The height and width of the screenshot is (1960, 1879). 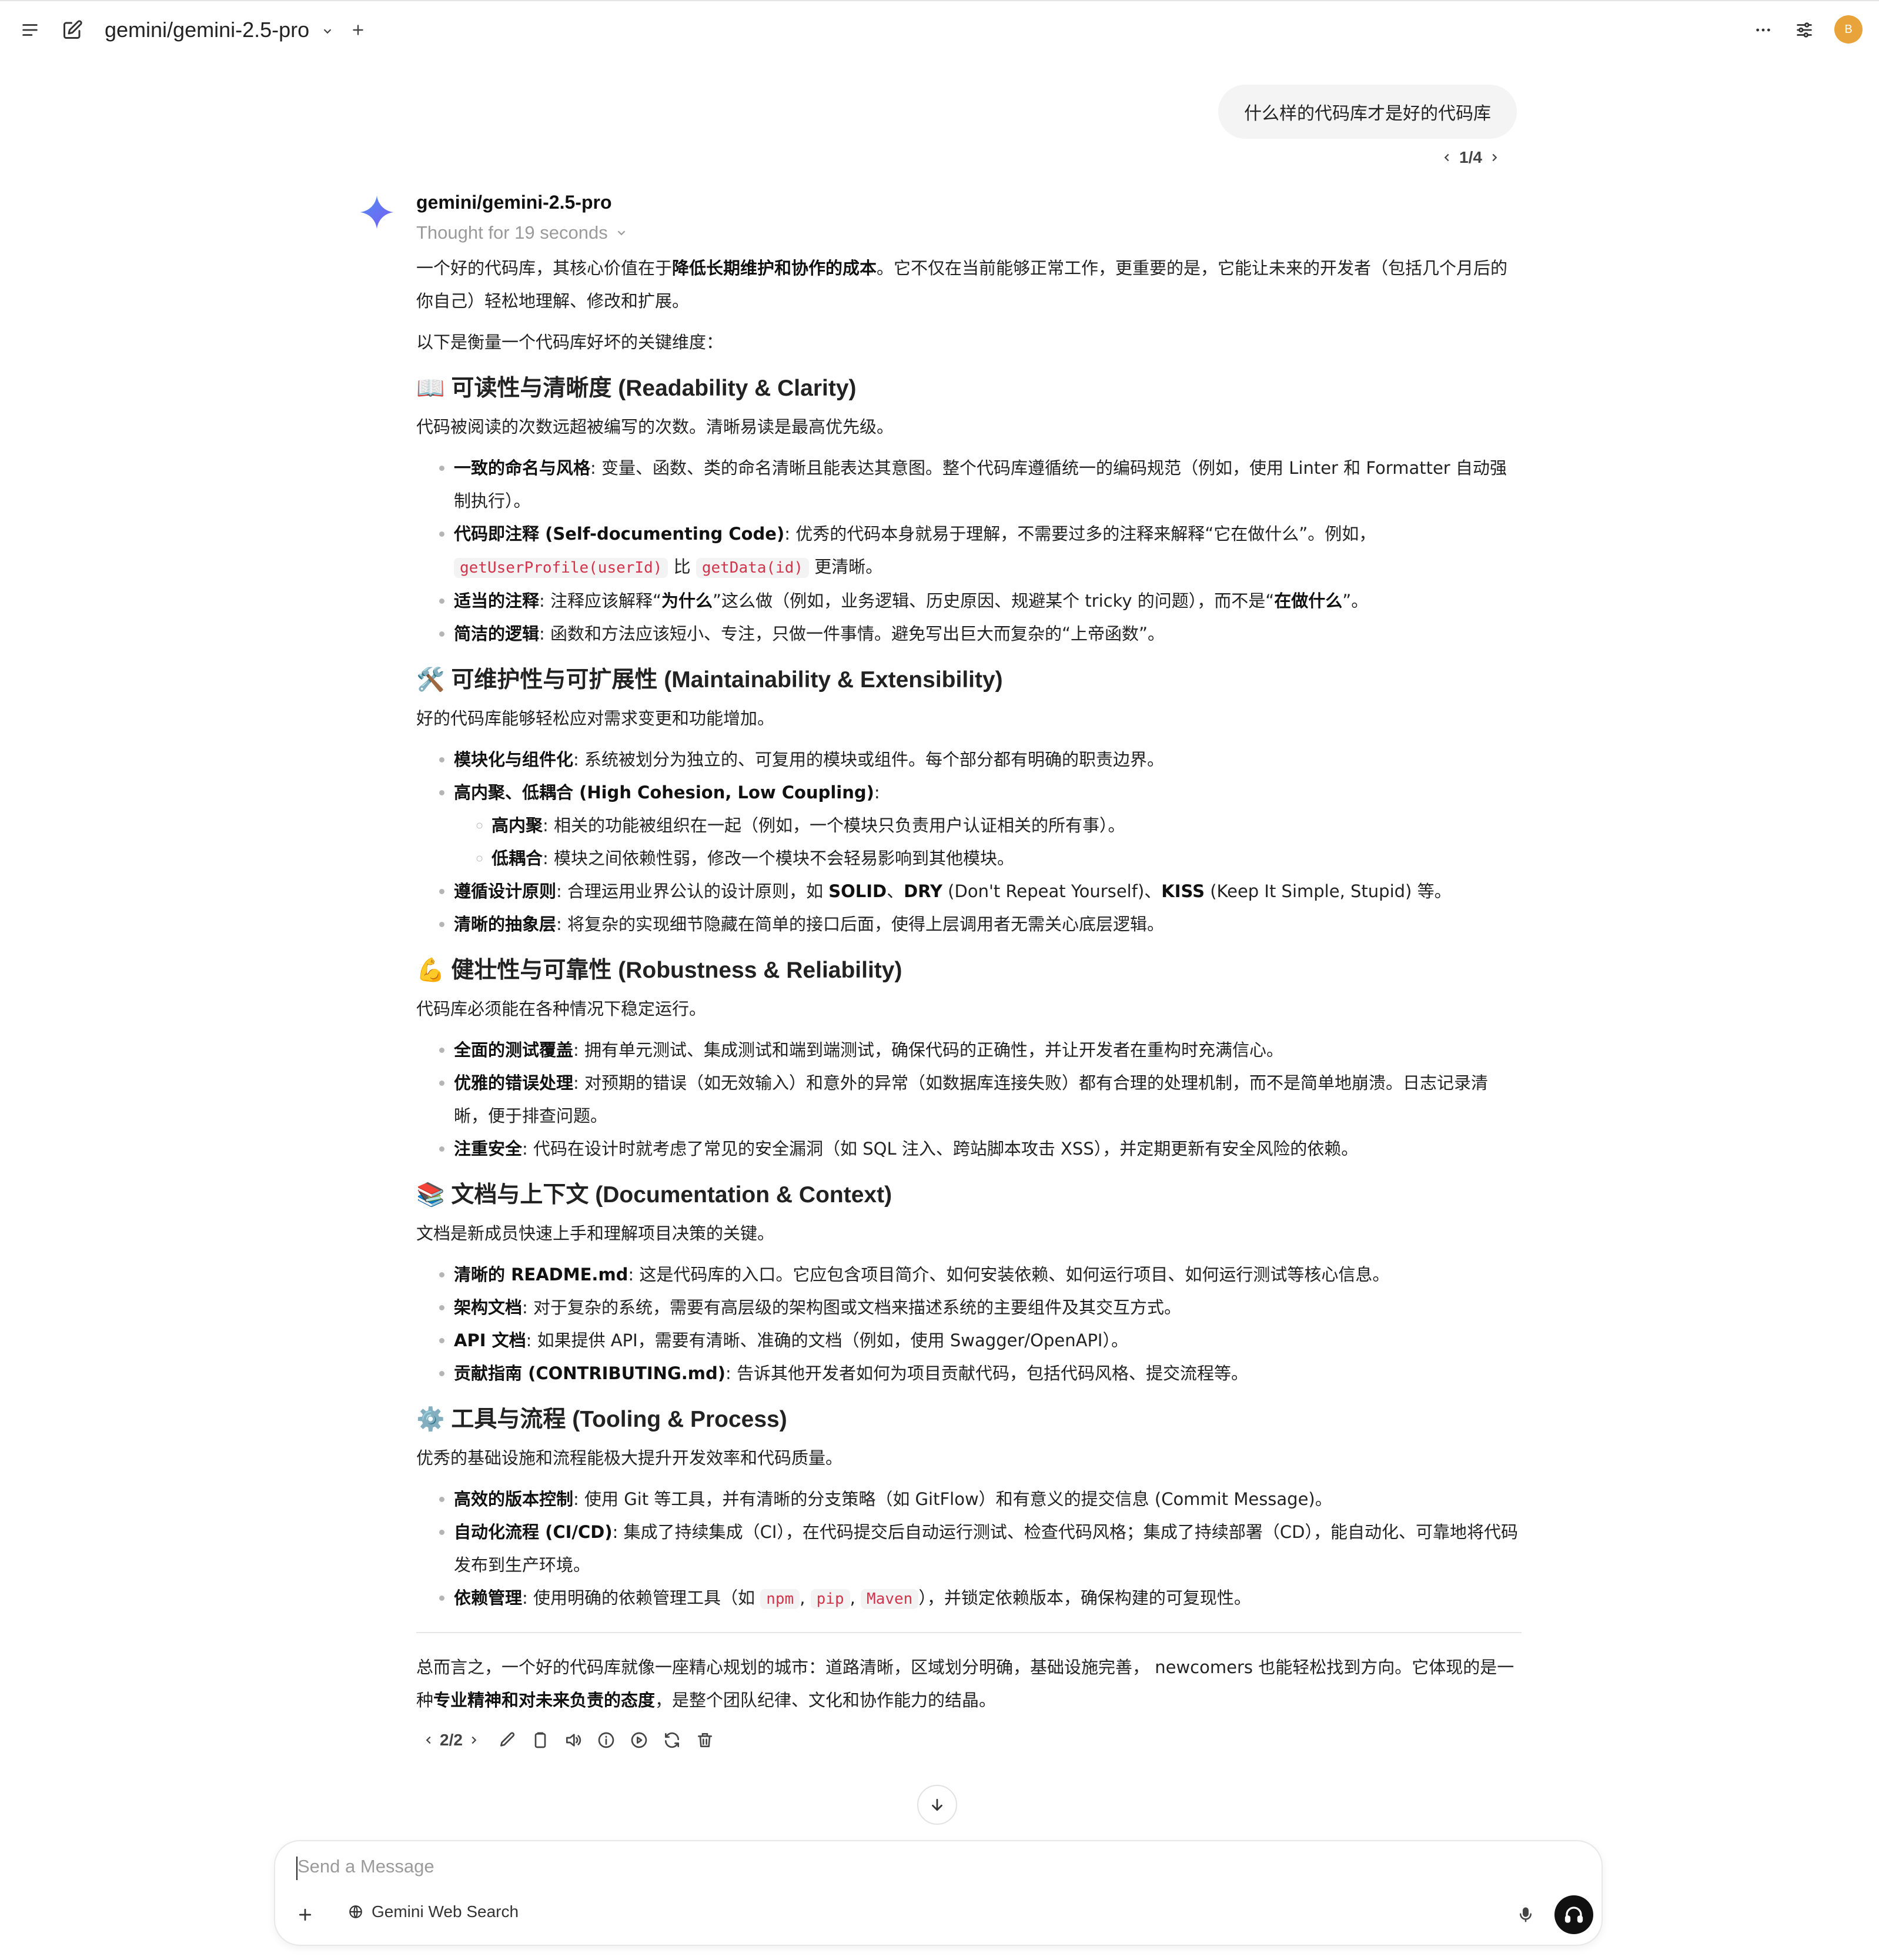 I want to click on item-text: : 相关的功能被组织在一起（例如，一个模块只负责用户认证相关的所有事）。, so click(x=834, y=825).